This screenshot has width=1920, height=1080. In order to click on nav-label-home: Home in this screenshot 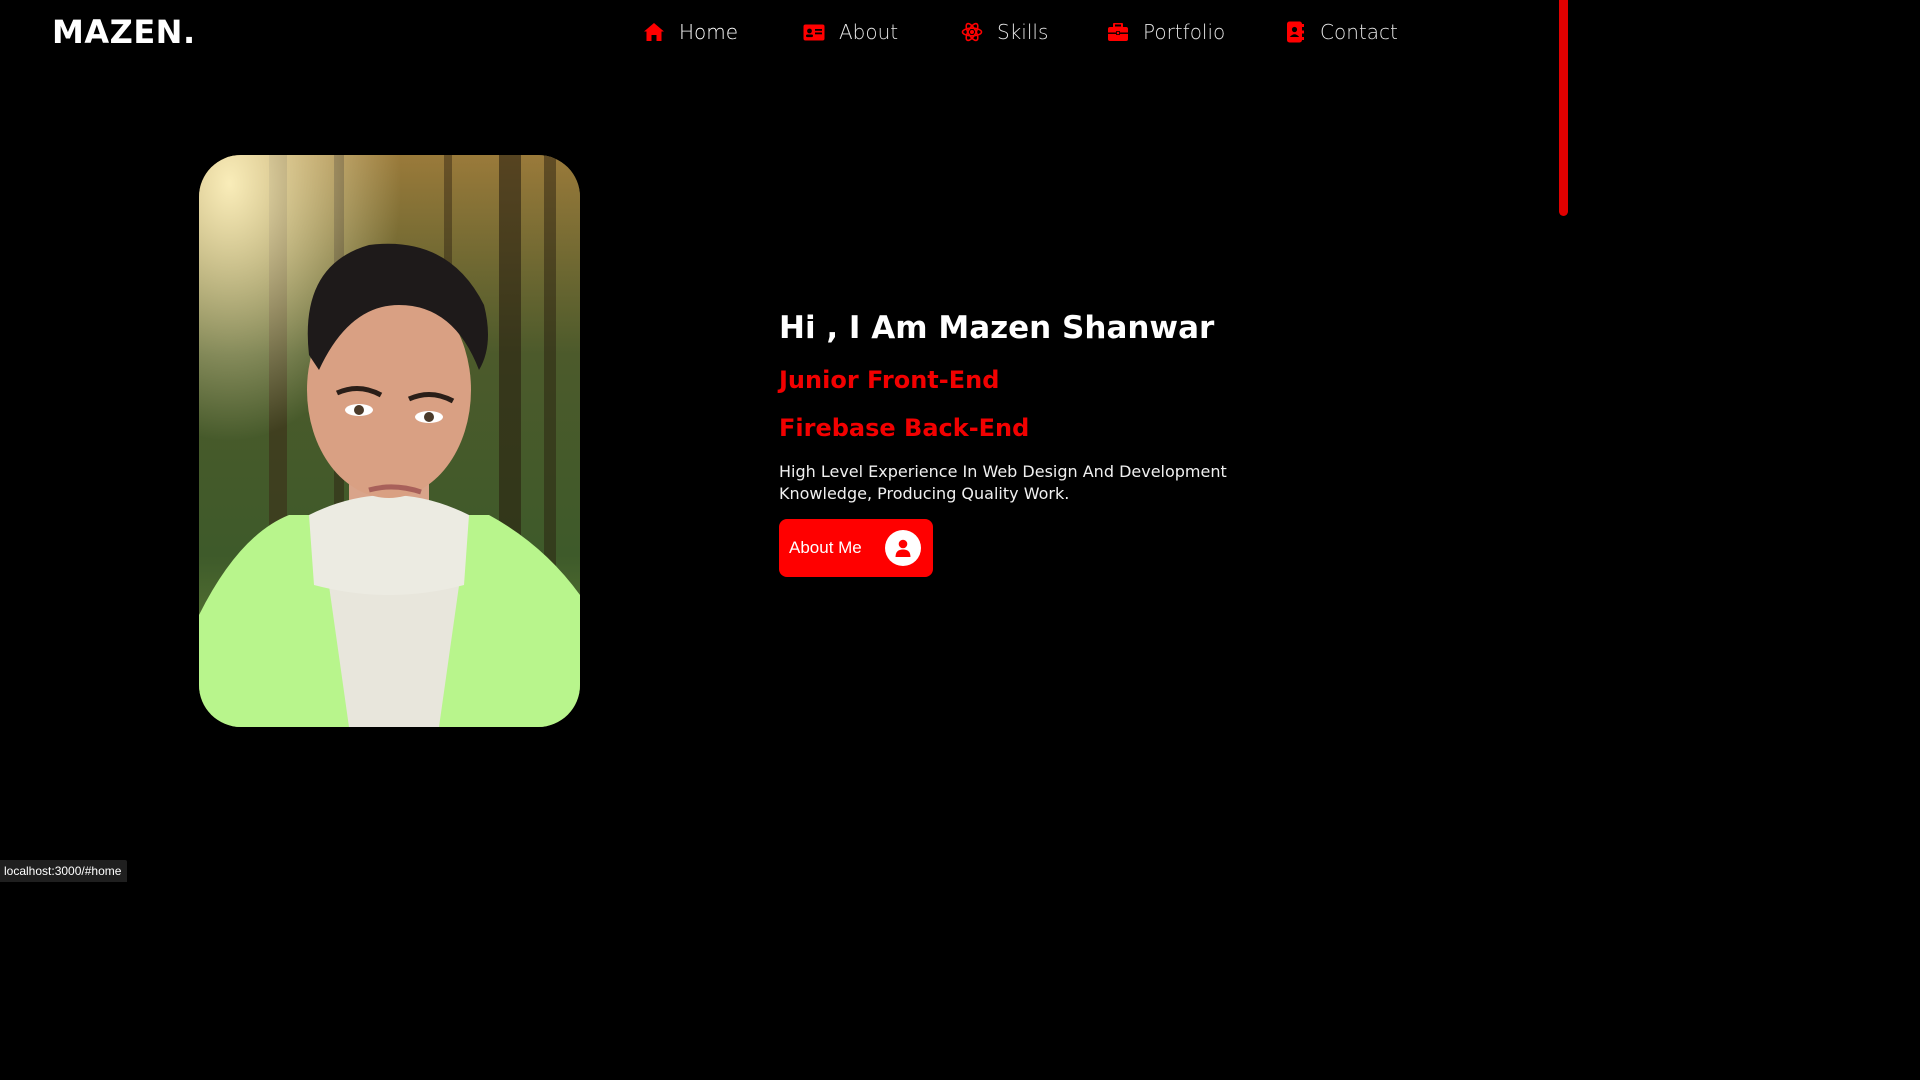, I will do `click(709, 32)`.